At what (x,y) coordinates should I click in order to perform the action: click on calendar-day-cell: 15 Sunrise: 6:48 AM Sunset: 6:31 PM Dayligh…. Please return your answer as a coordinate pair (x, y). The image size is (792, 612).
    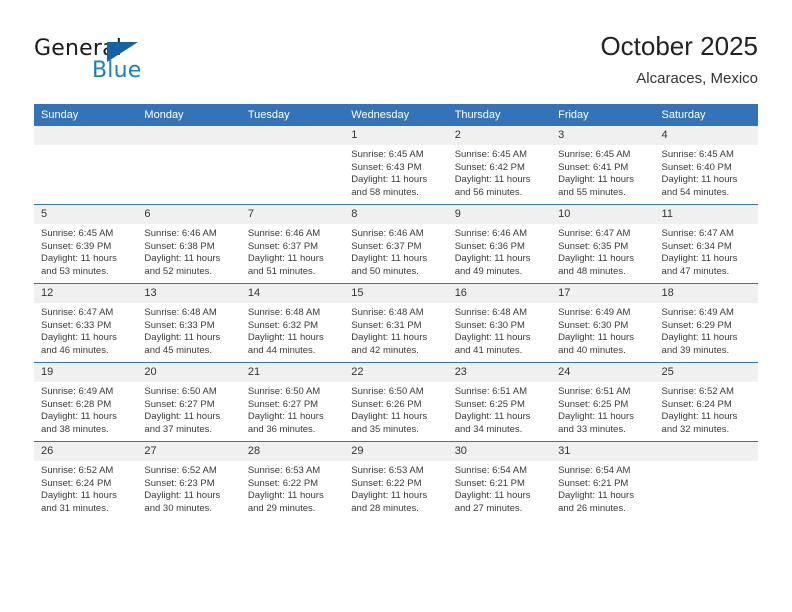
    Looking at the image, I should click on (396, 323).